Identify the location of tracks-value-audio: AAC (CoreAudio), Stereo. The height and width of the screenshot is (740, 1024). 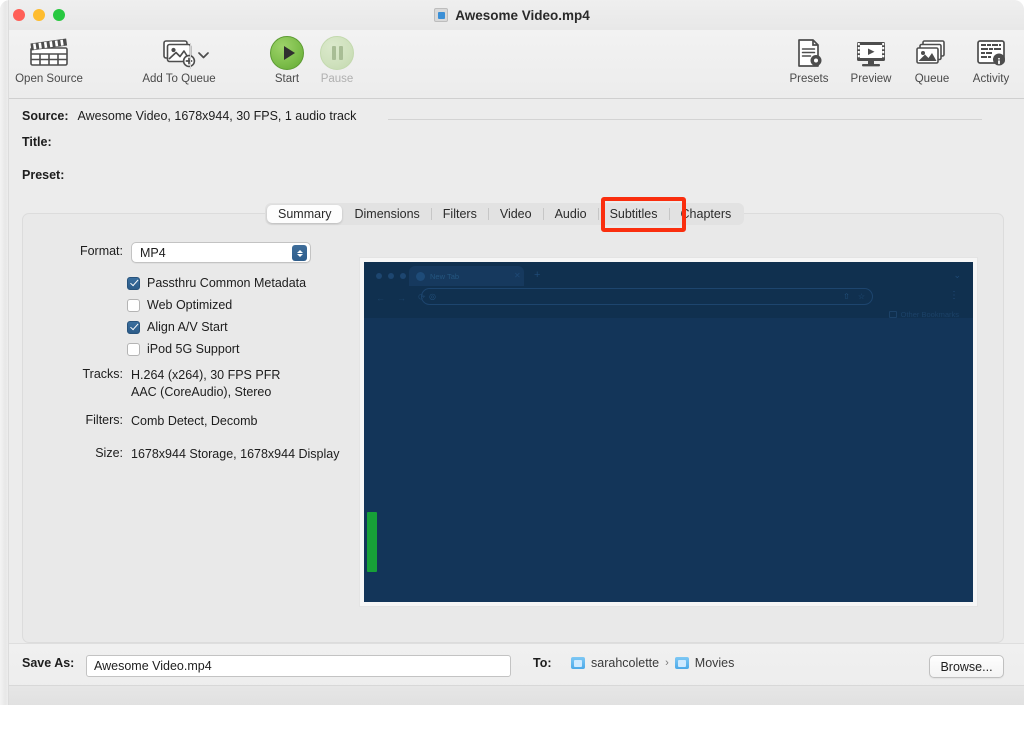
(201, 392).